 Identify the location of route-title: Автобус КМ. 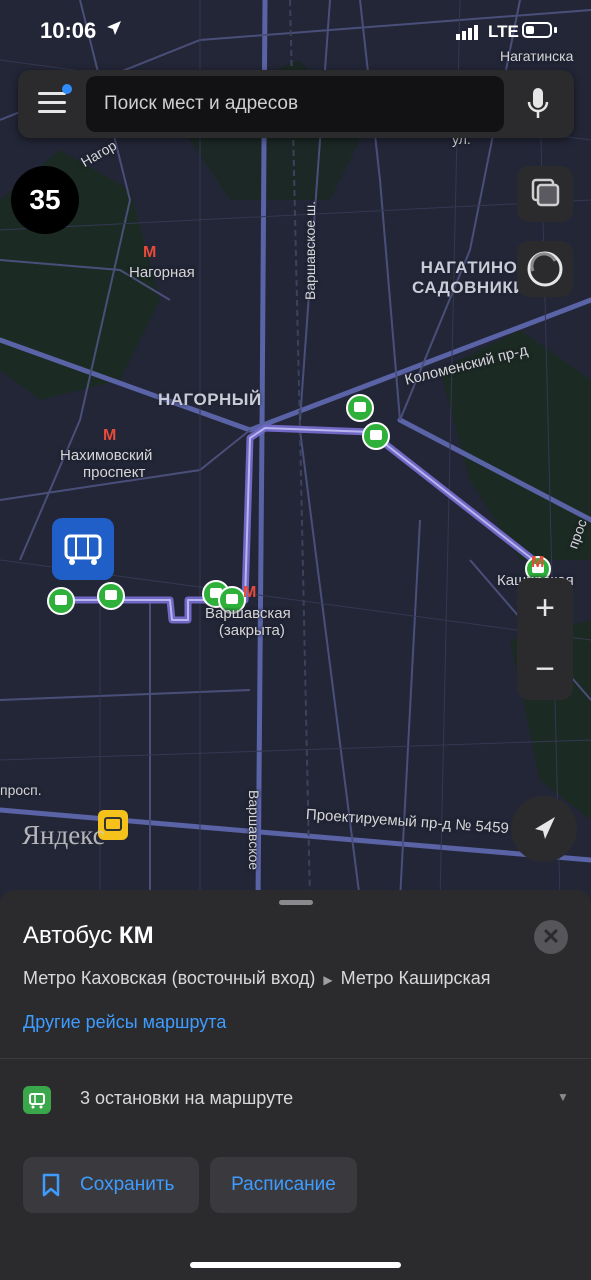
(88, 935).